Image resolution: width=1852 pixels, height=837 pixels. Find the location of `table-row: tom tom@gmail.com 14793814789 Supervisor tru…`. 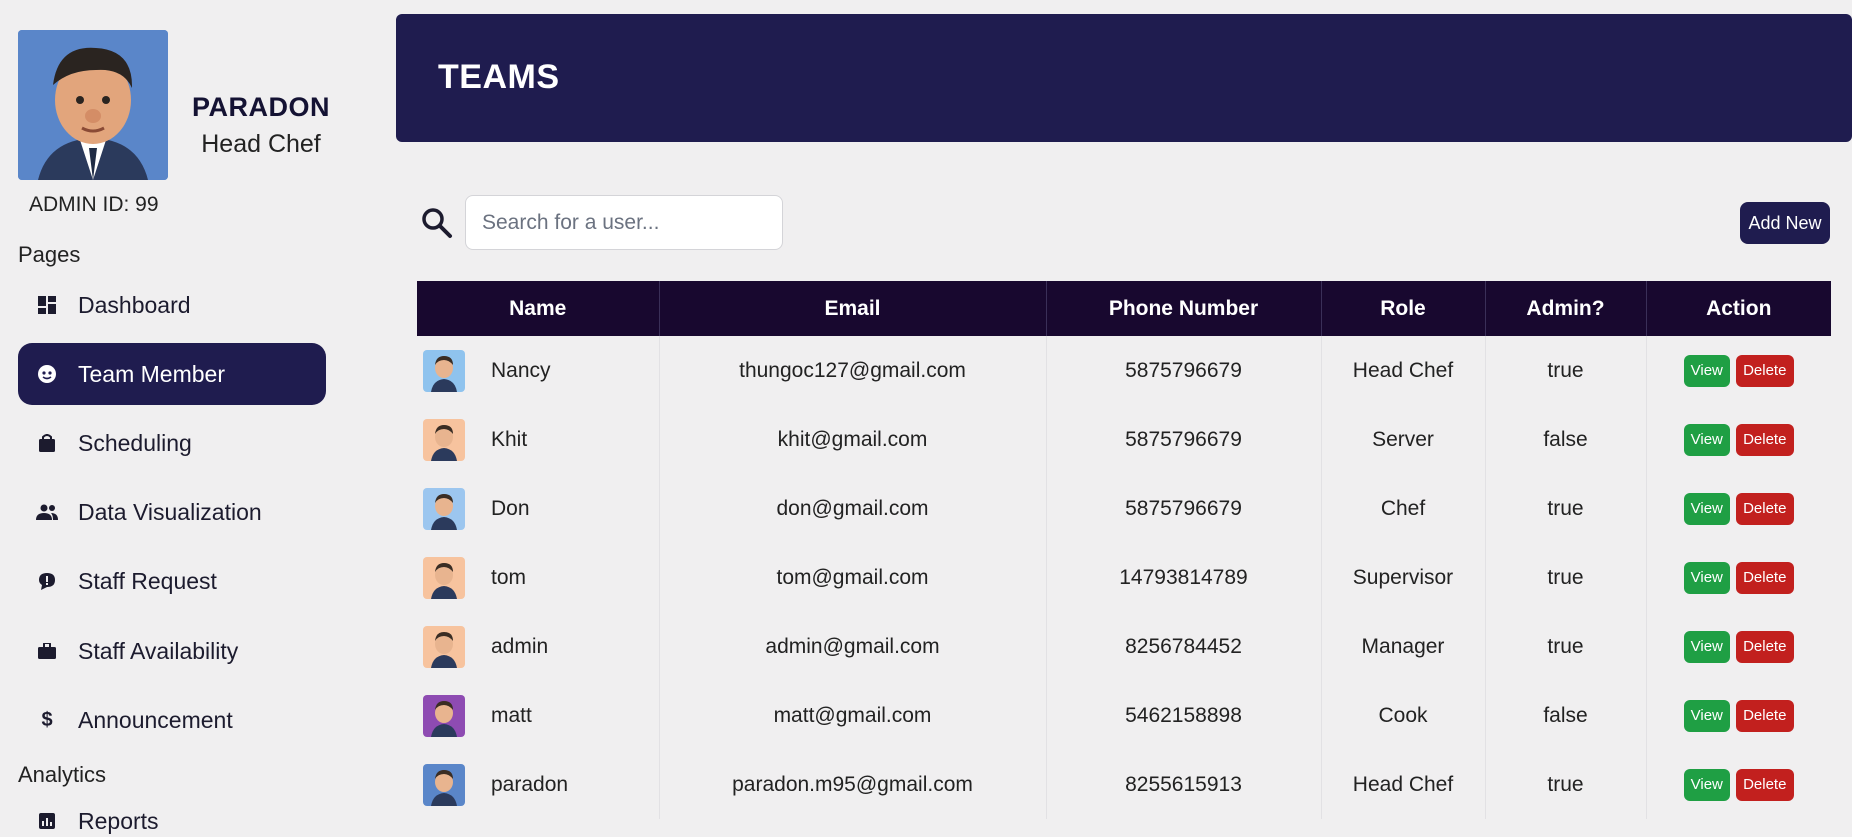

table-row: tom tom@gmail.com 14793814789 Supervisor tru… is located at coordinates (1124, 577).